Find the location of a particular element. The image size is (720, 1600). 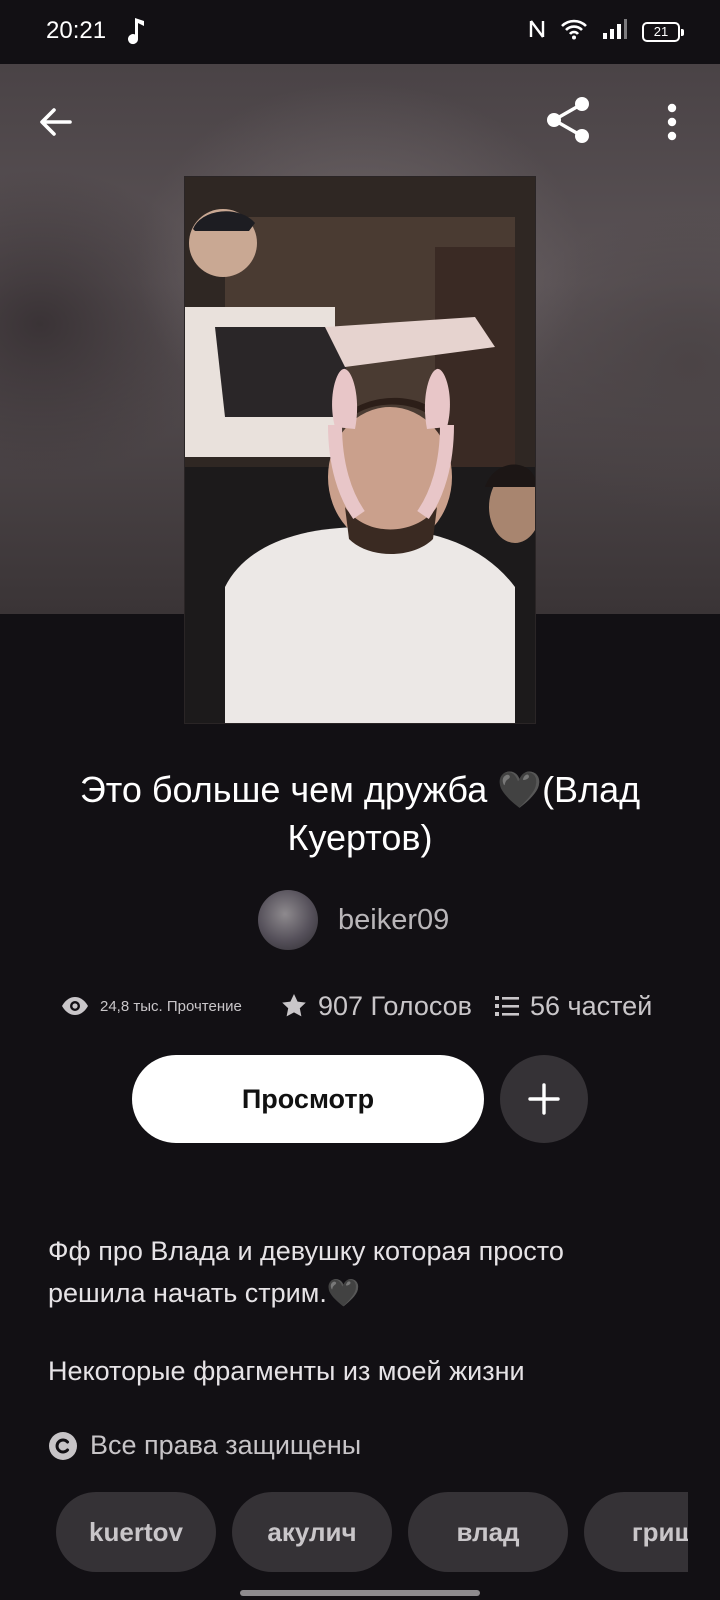

plus-icon is located at coordinates (544, 1099).